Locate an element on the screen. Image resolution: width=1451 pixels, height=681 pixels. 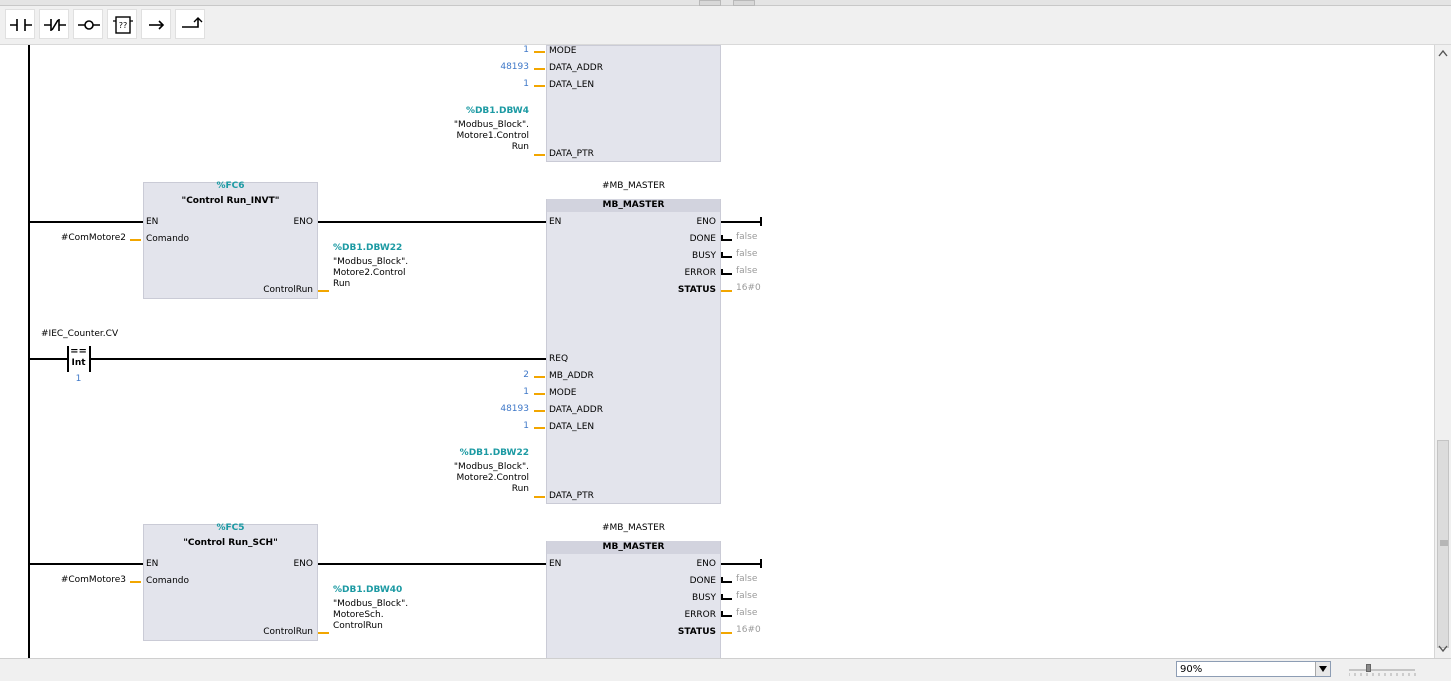
zoom-dropdown-button is located at coordinates (1322, 669).